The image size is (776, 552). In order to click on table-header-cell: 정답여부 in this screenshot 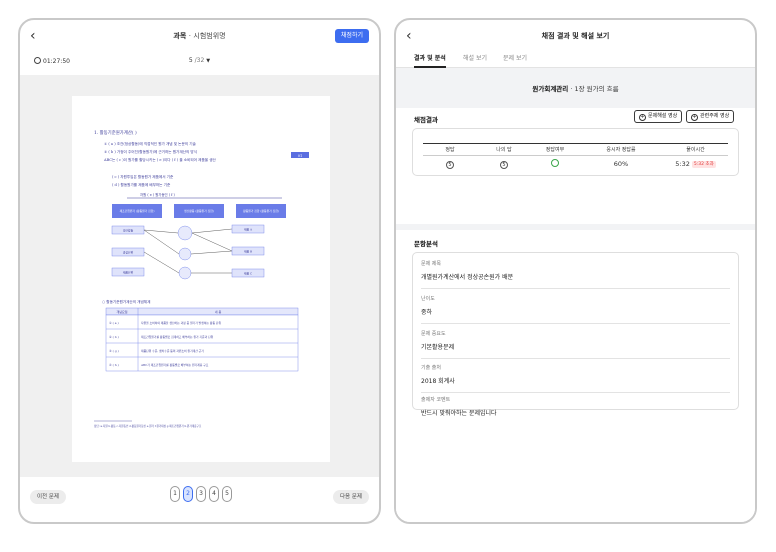, I will do `click(555, 150)`.